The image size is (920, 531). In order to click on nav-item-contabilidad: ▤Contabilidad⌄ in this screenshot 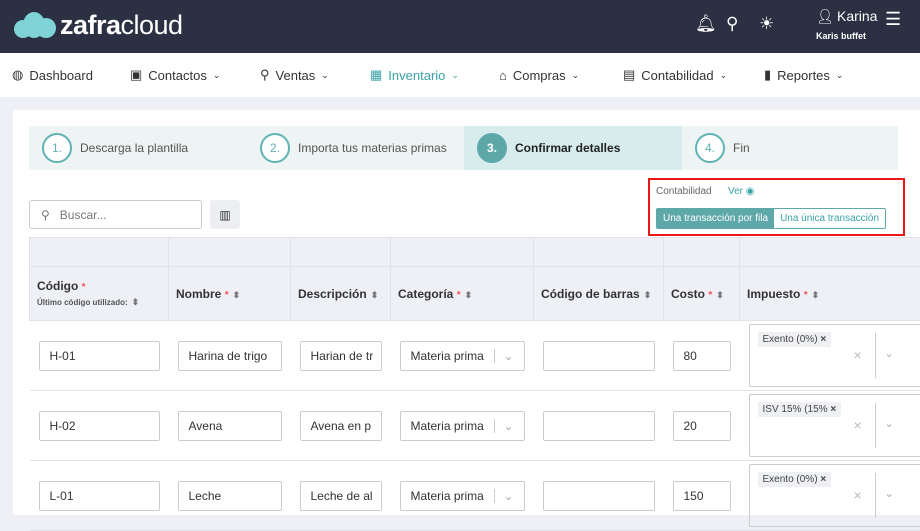, I will do `click(675, 75)`.